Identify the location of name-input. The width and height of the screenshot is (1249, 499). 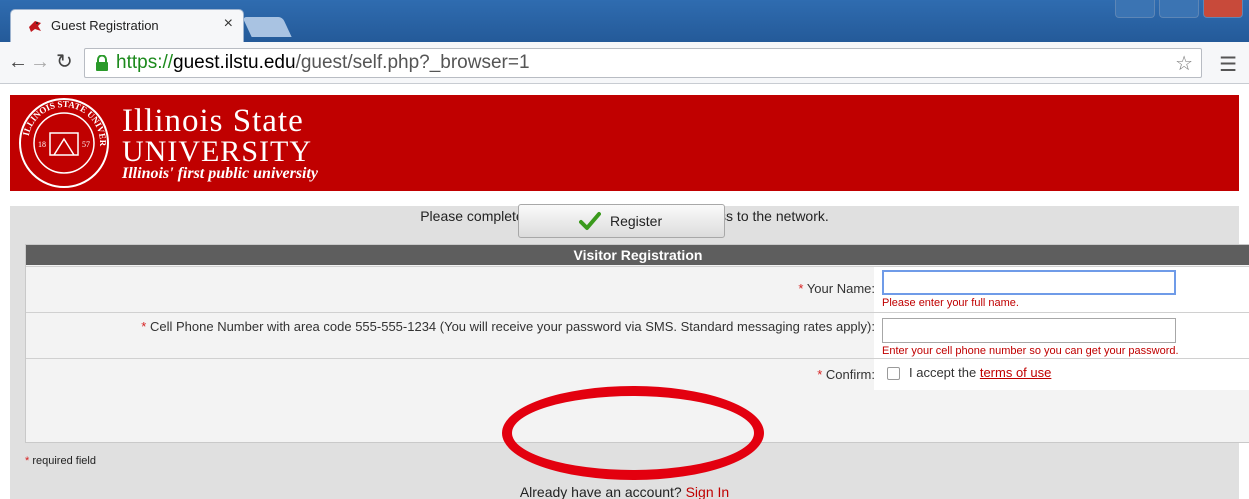
(1029, 282).